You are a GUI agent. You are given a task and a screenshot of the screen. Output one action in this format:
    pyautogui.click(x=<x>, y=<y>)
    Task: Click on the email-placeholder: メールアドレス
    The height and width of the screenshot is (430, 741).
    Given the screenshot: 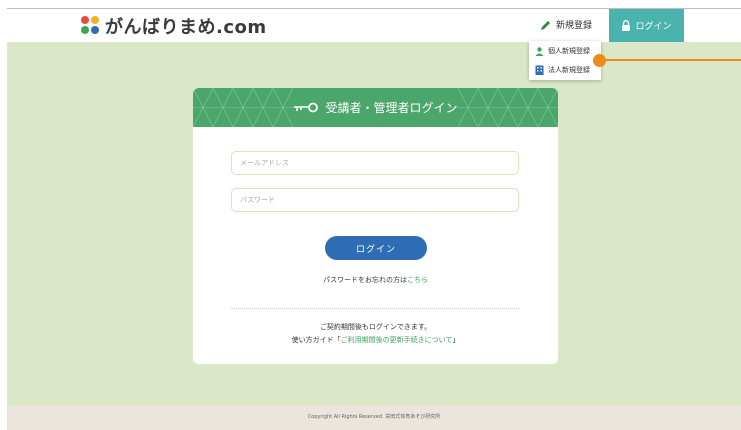 What is the action you would take?
    pyautogui.click(x=264, y=163)
    